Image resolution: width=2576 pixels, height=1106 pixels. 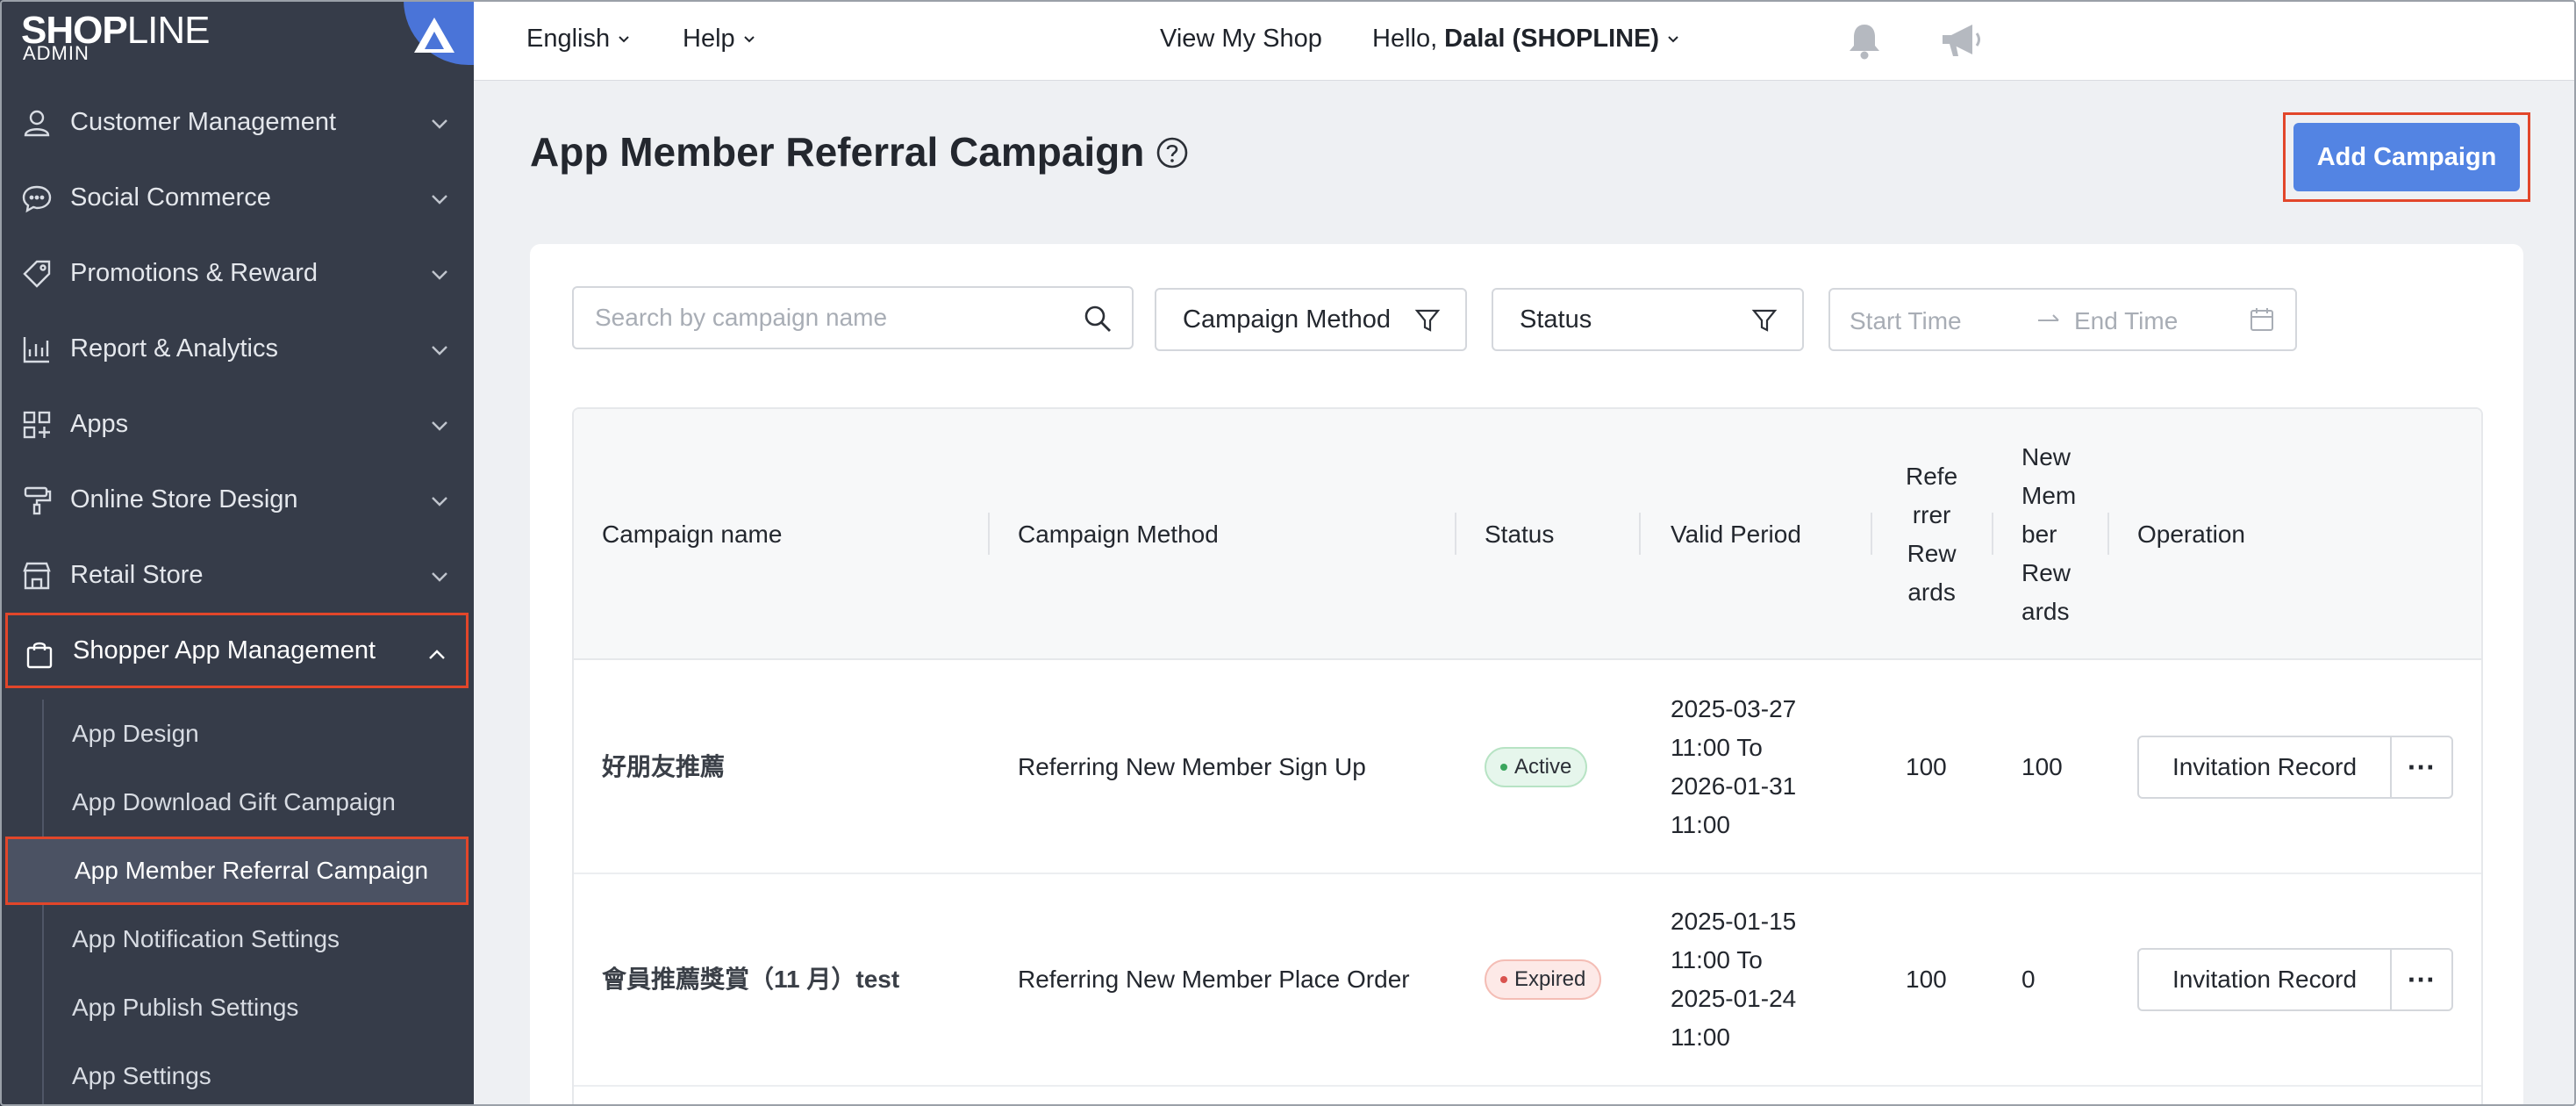 What do you see at coordinates (578, 39) in the screenshot?
I see `language-dropdown: English` at bounding box center [578, 39].